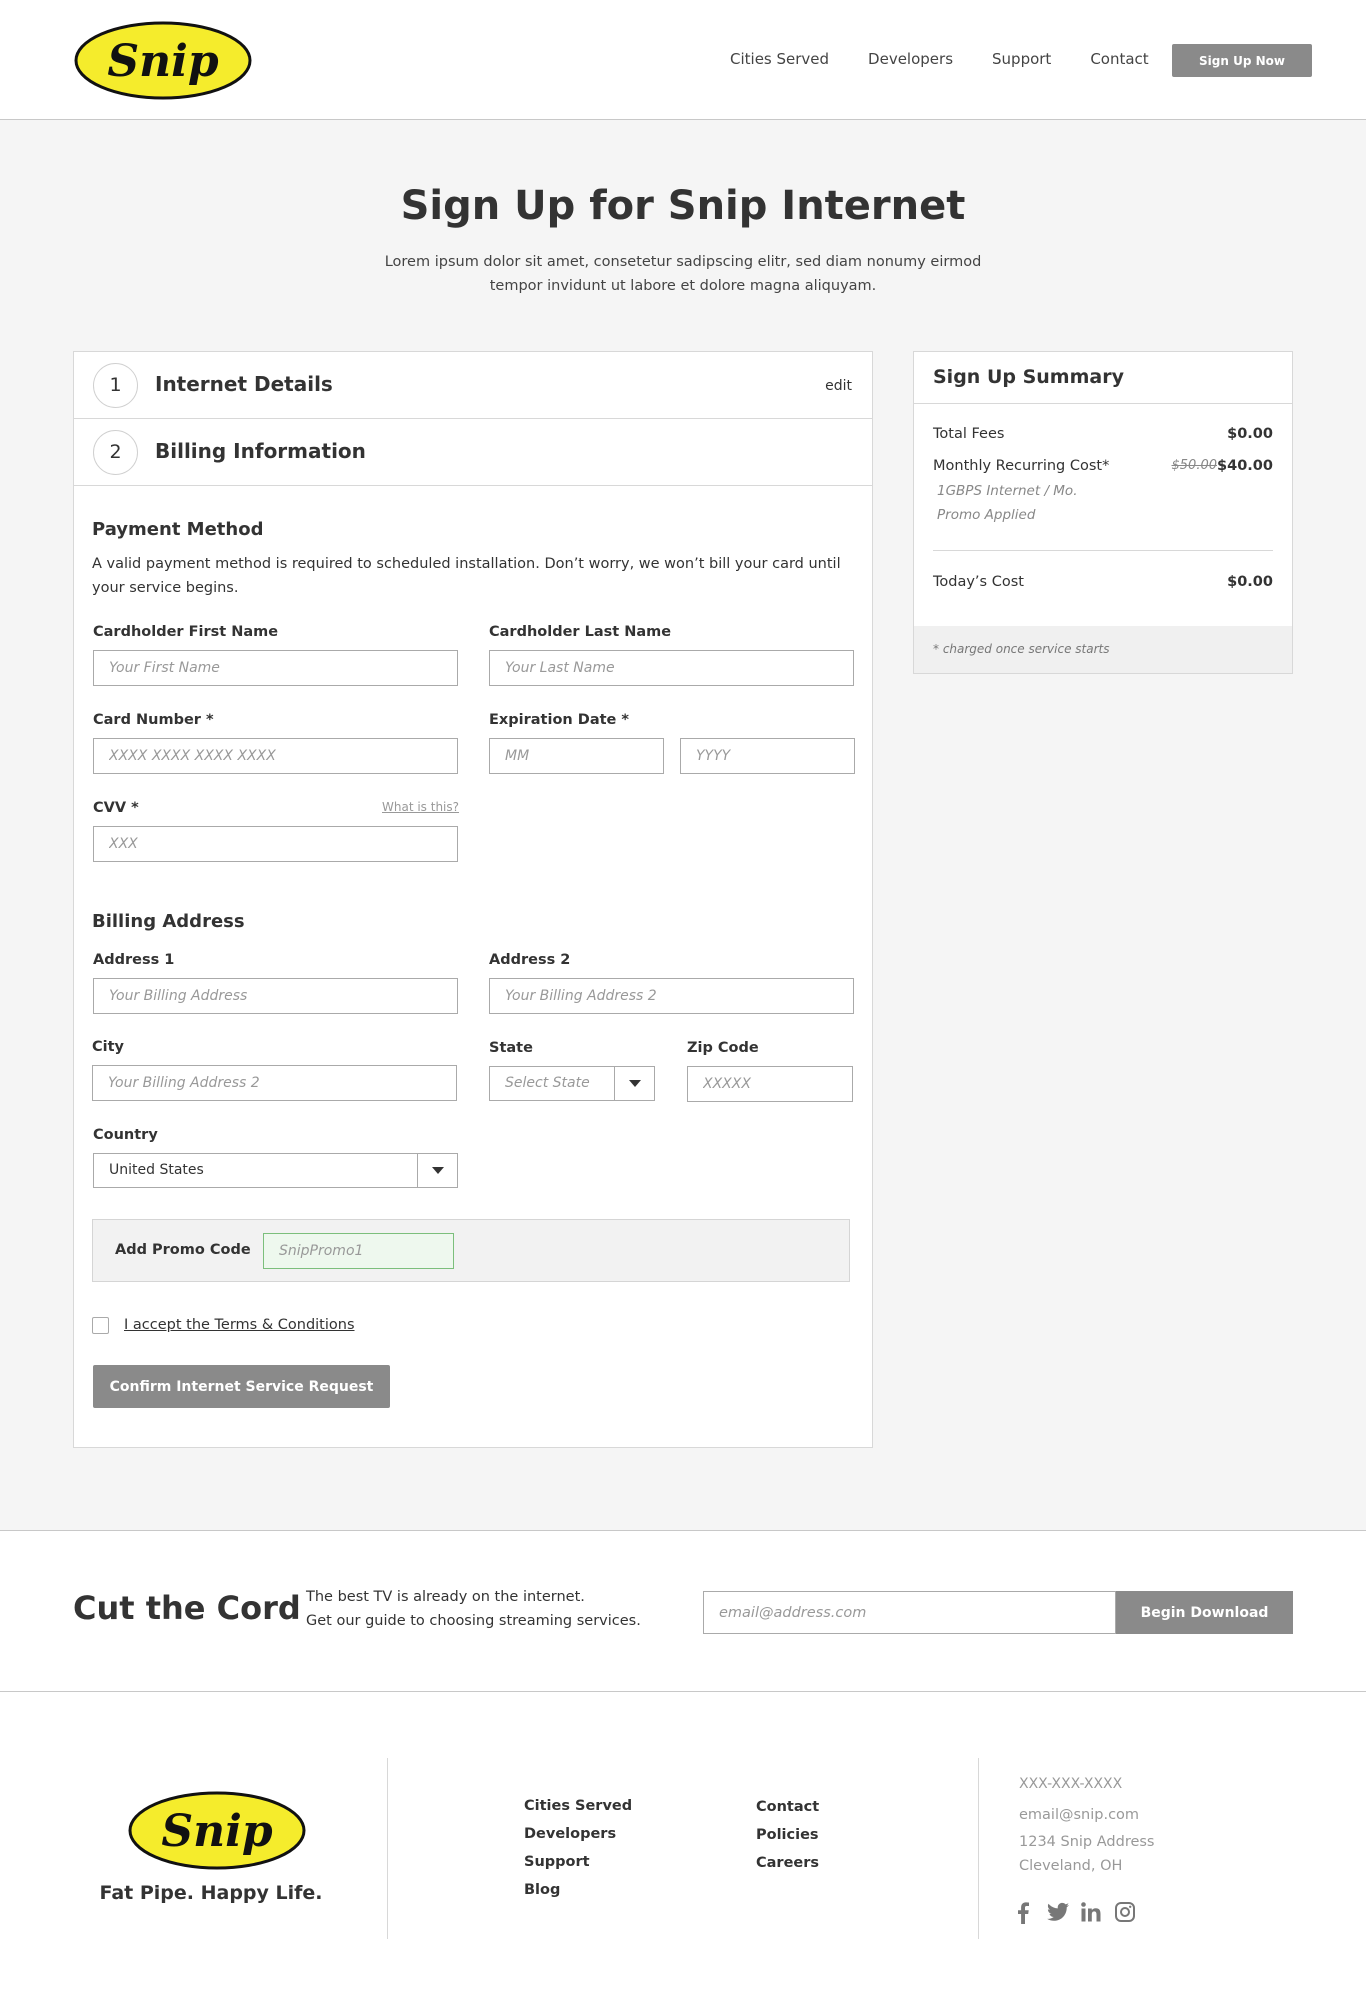 The height and width of the screenshot is (2007, 1366). I want to click on monthly-old-price: $50.00, so click(1194, 465).